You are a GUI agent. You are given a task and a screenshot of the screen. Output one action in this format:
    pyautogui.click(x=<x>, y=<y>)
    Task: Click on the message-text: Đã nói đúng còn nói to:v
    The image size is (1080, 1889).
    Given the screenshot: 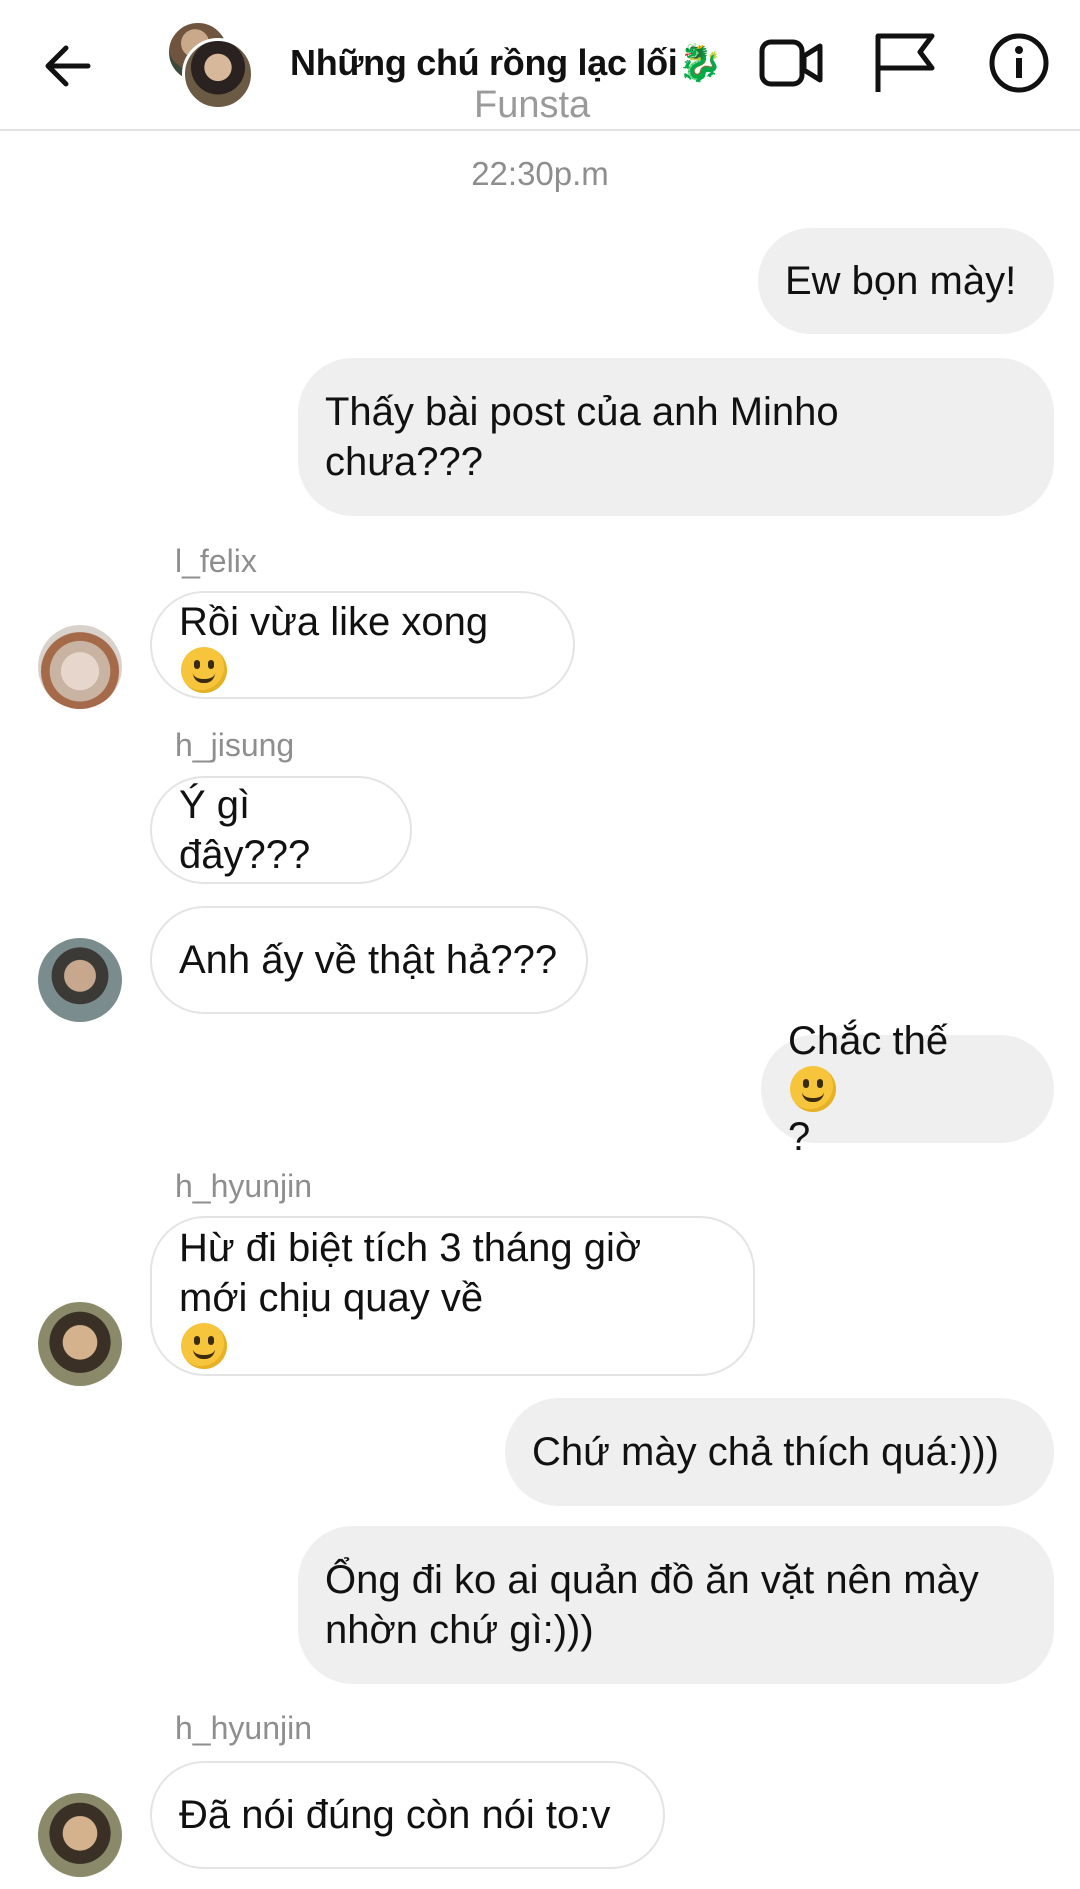 What is the action you would take?
    pyautogui.click(x=395, y=1815)
    